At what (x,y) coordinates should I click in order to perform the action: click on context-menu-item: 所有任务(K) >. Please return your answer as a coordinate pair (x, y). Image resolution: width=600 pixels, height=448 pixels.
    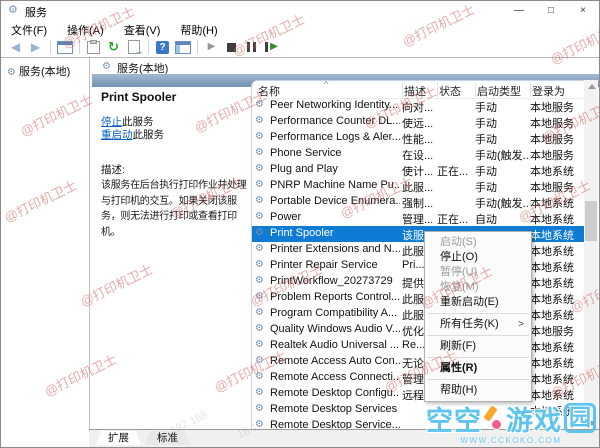
    Looking at the image, I should click on (478, 324).